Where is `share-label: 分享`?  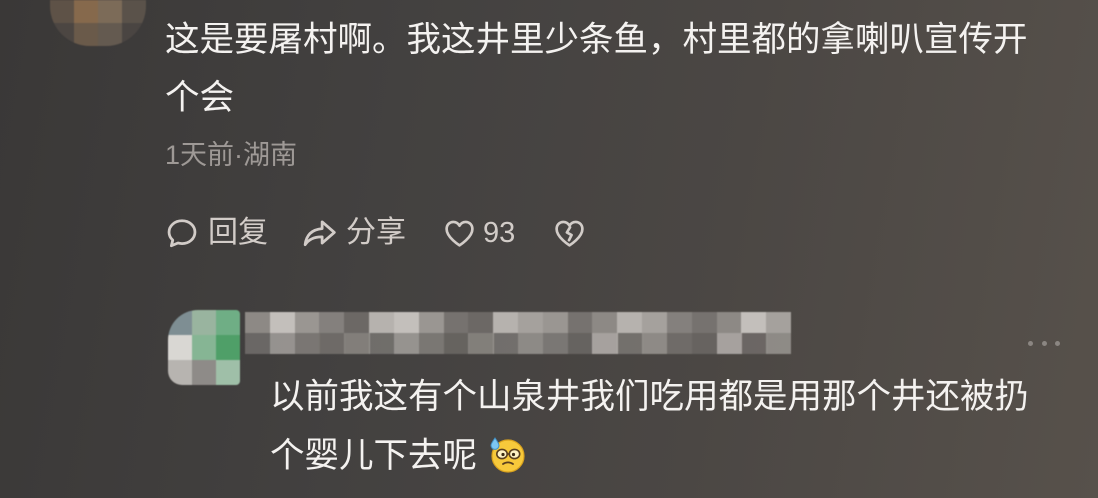
share-label: 分享 is located at coordinates (376, 232).